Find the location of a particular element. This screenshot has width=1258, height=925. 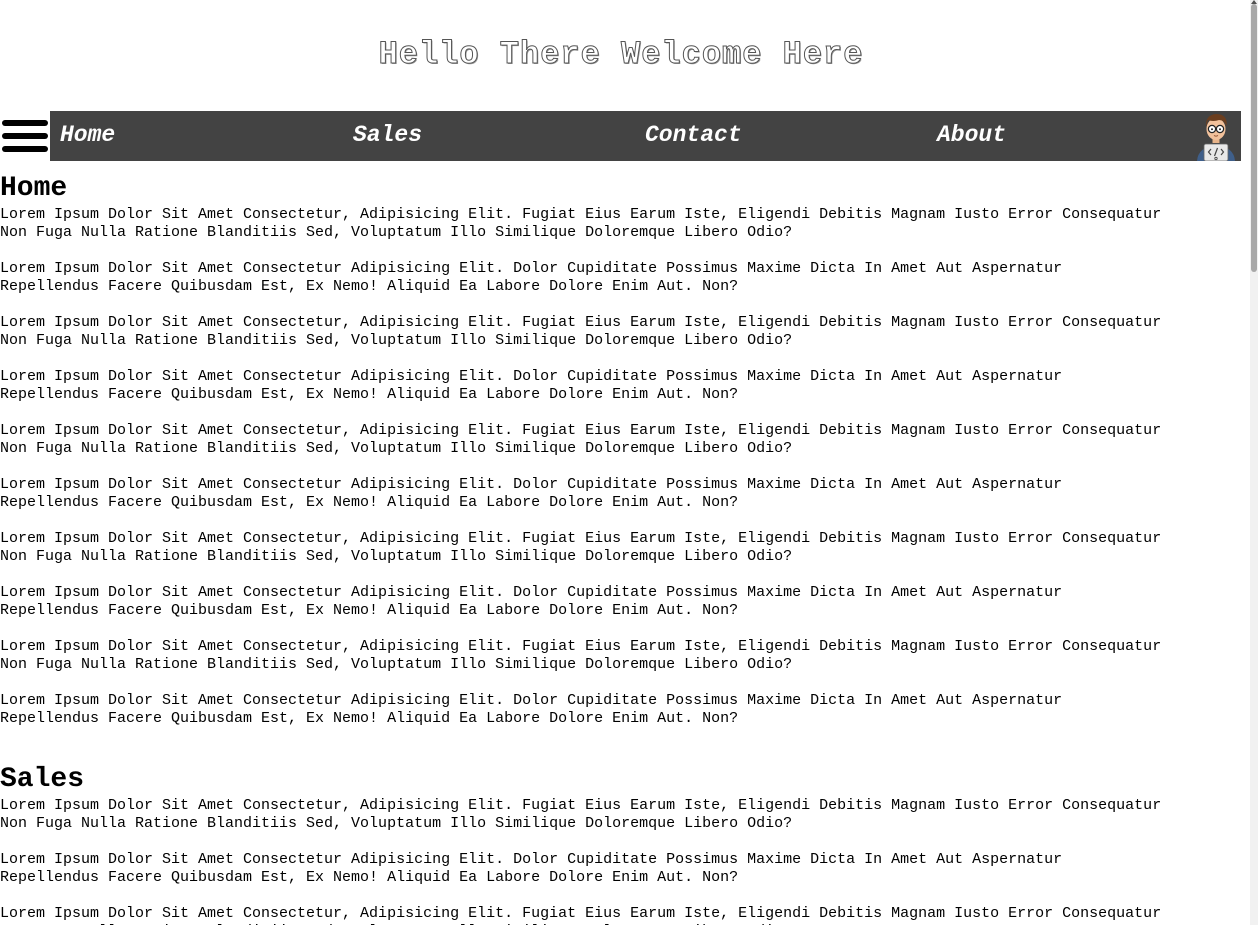

hamburger-menu-icon is located at coordinates (25, 136).